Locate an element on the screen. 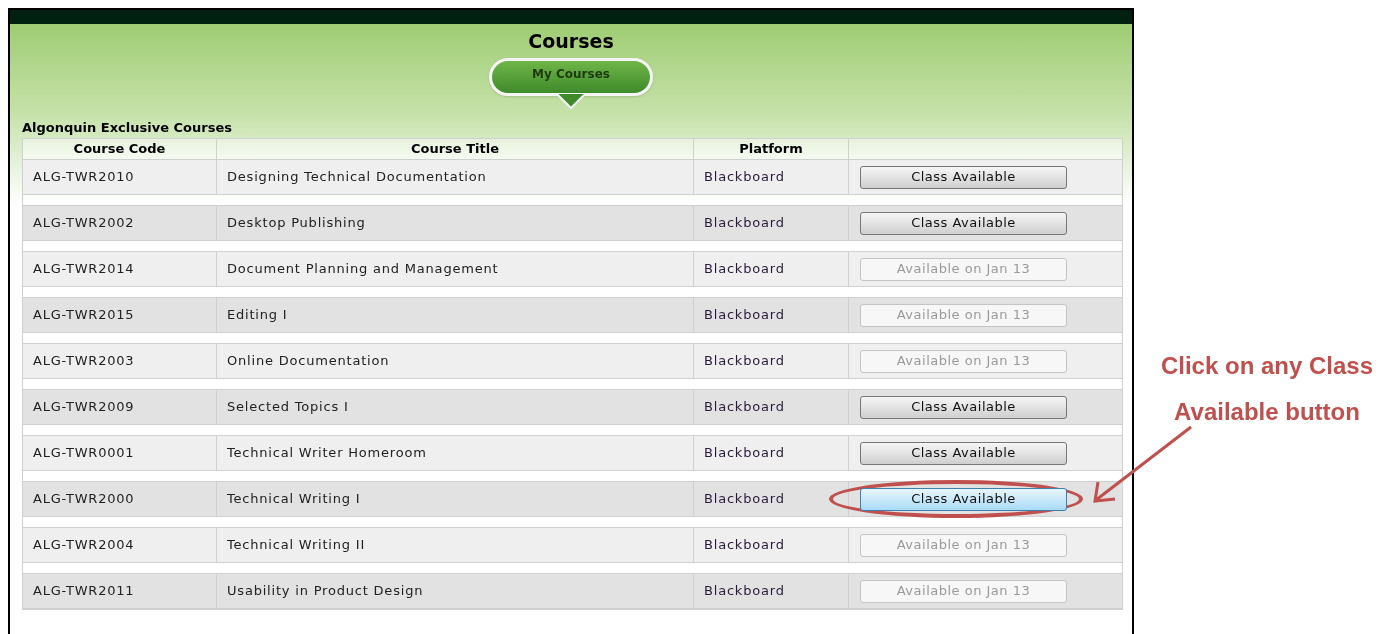 The height and width of the screenshot is (634, 1390). course-title-cell: Selected Topics I is located at coordinates (455, 407).